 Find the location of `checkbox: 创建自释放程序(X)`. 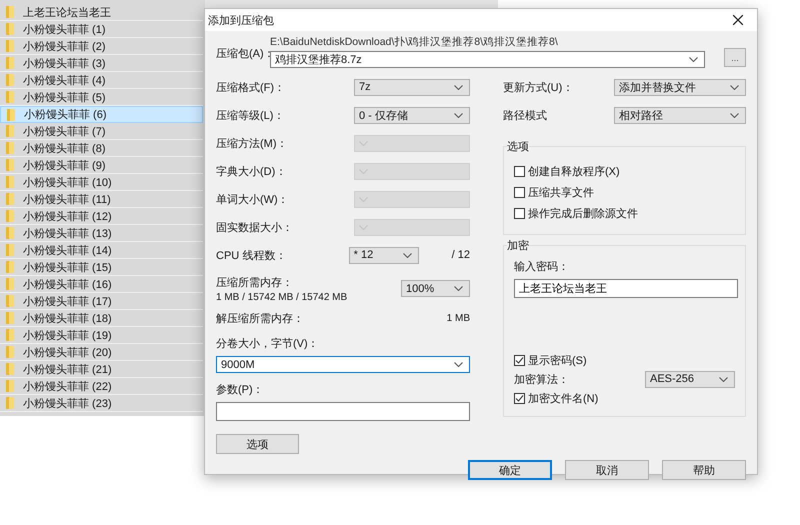

checkbox: 创建自释放程序(X) is located at coordinates (624, 171).